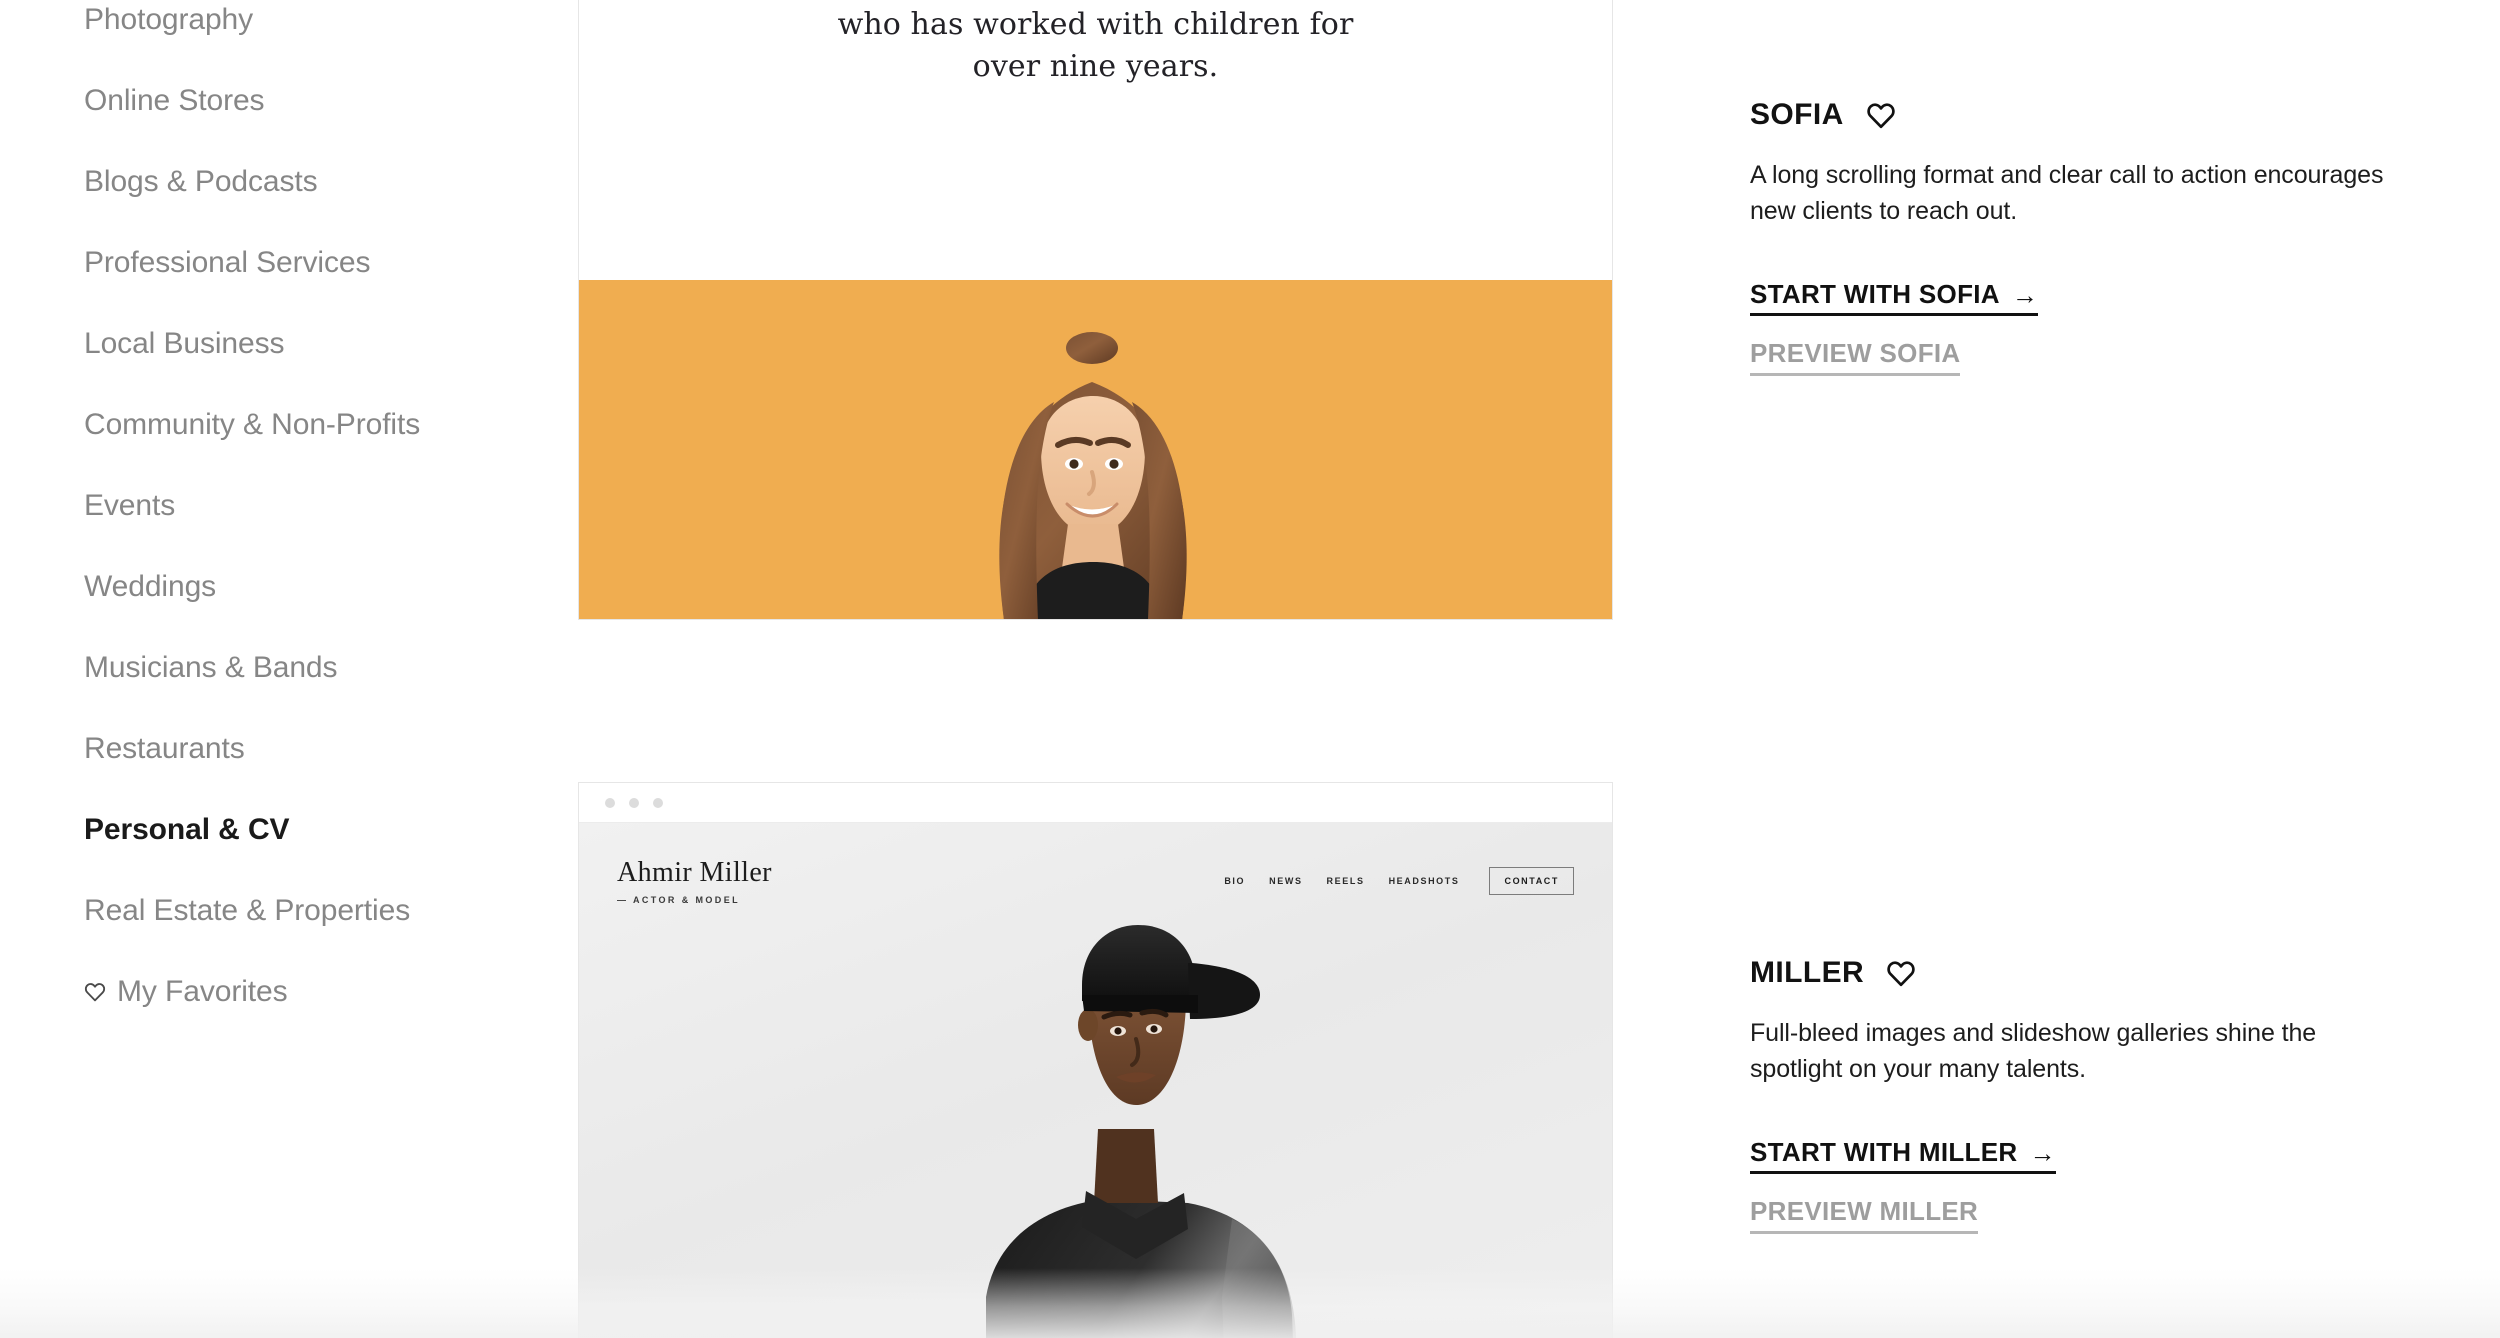 The height and width of the screenshot is (1338, 2500). What do you see at coordinates (1141, 1131) in the screenshot?
I see `miller-portrait-image` at bounding box center [1141, 1131].